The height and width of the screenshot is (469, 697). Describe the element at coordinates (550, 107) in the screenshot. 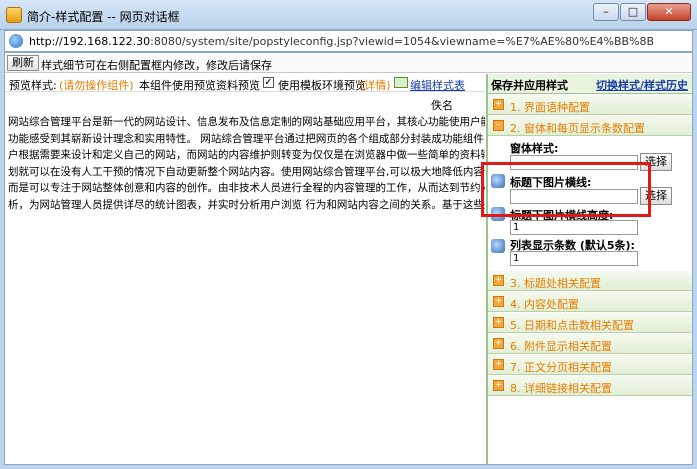

I see `section-label: 1. 界面语种配置` at that location.